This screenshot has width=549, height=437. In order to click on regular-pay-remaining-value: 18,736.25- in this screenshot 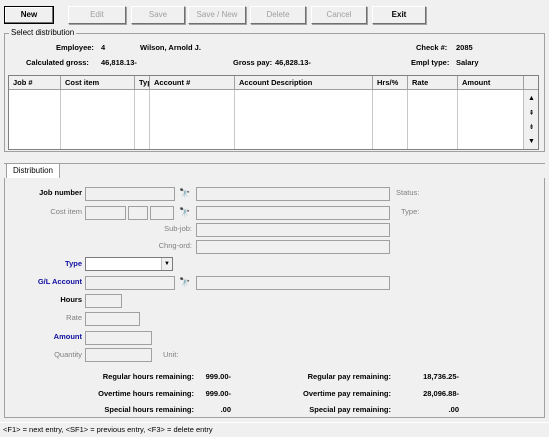, I will do `click(441, 376)`.